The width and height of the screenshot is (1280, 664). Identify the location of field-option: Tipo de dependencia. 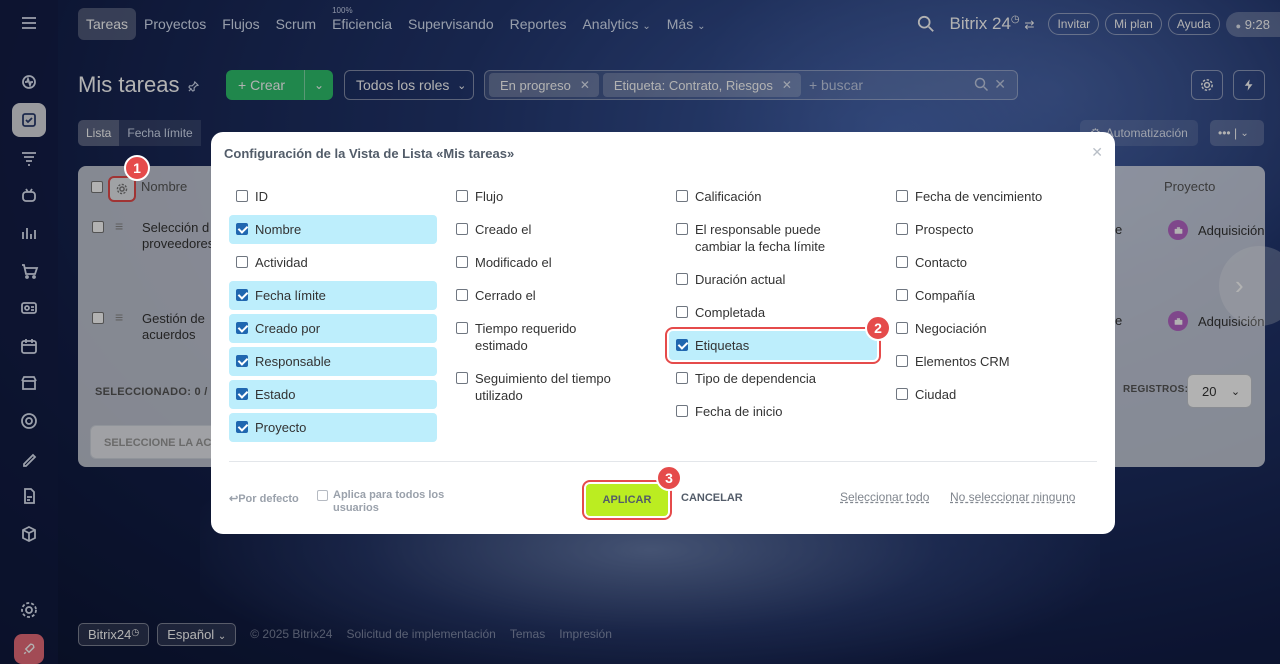
(773, 378).